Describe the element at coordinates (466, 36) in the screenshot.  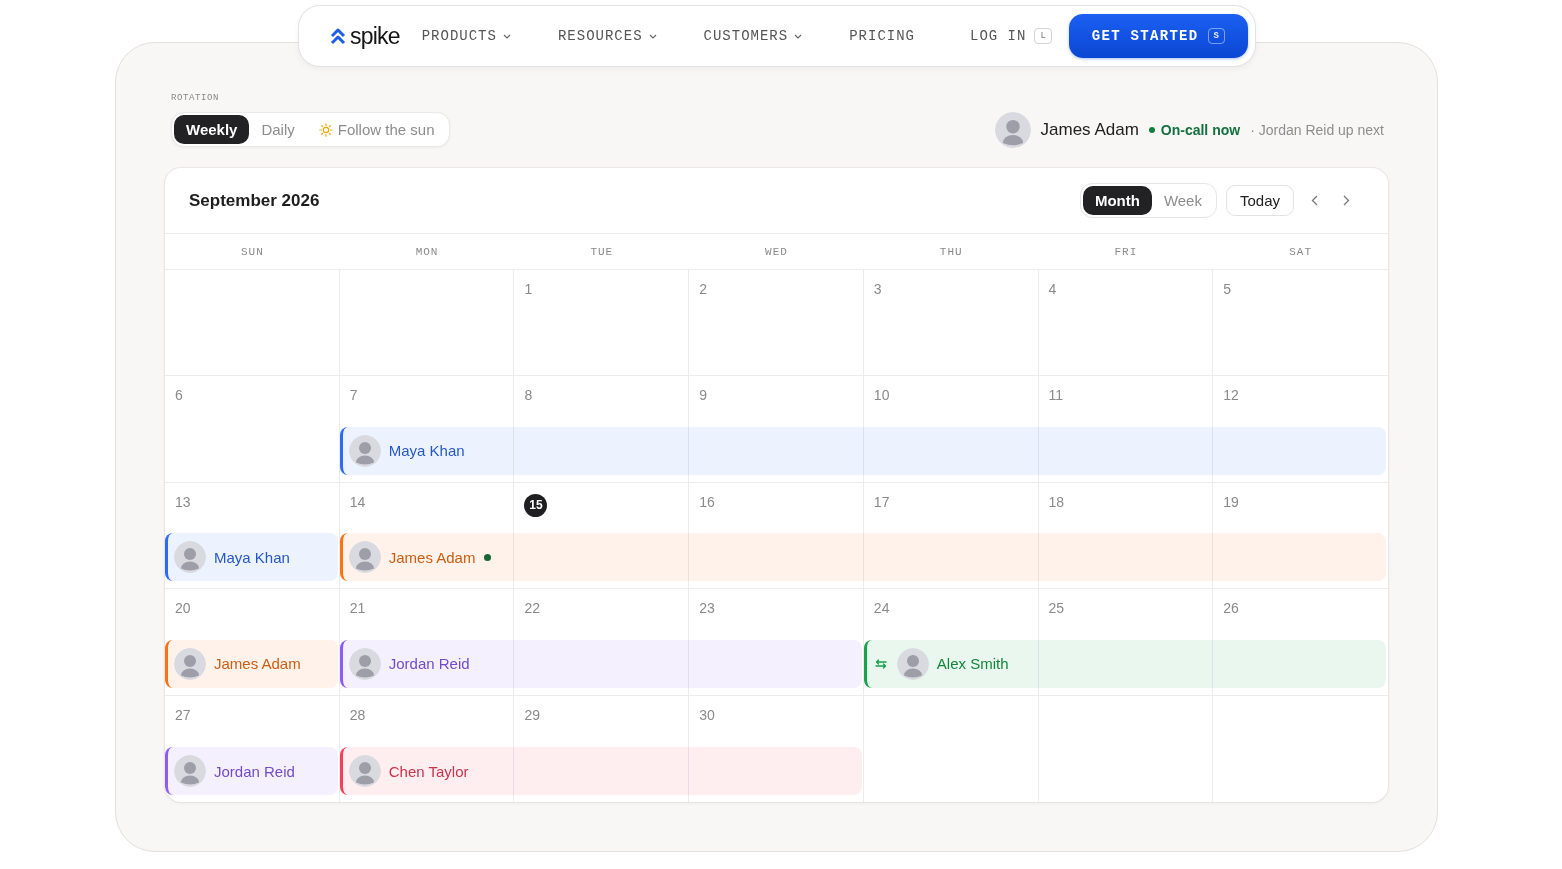
I see `nav-menu-item: PRODUCTS` at that location.